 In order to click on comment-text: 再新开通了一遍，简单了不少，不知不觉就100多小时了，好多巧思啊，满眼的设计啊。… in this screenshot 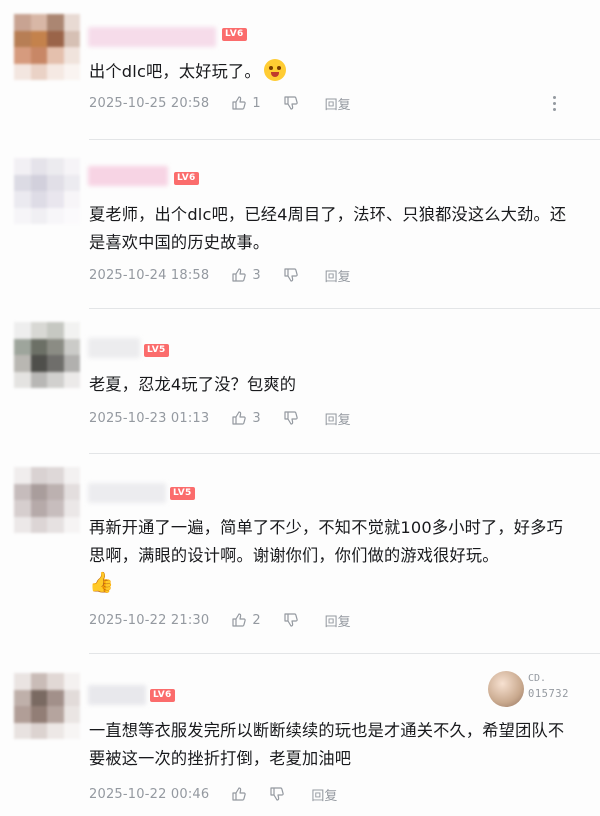, I will do `click(333, 556)`.